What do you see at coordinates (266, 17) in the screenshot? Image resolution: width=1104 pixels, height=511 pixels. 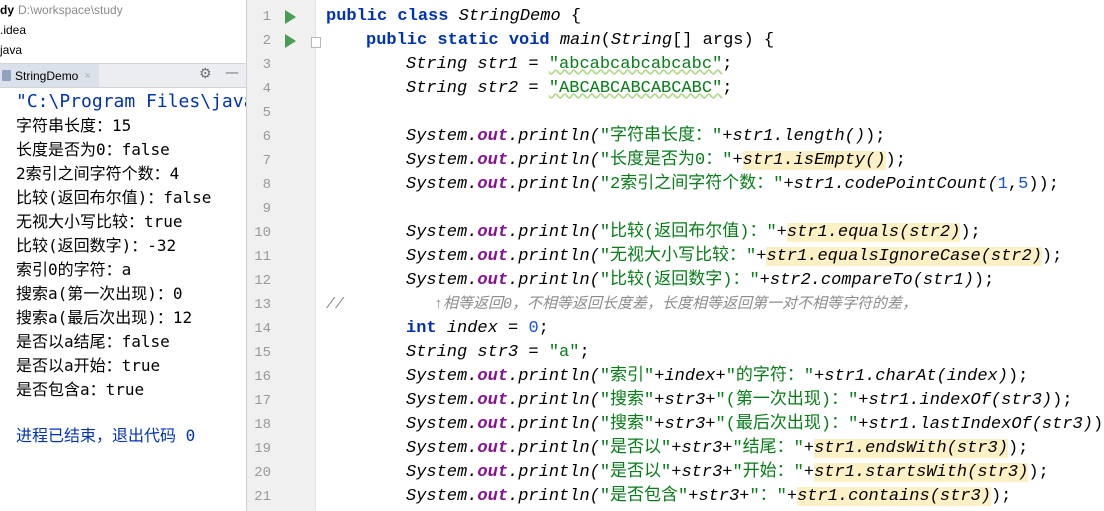 I see `line-number: 1` at bounding box center [266, 17].